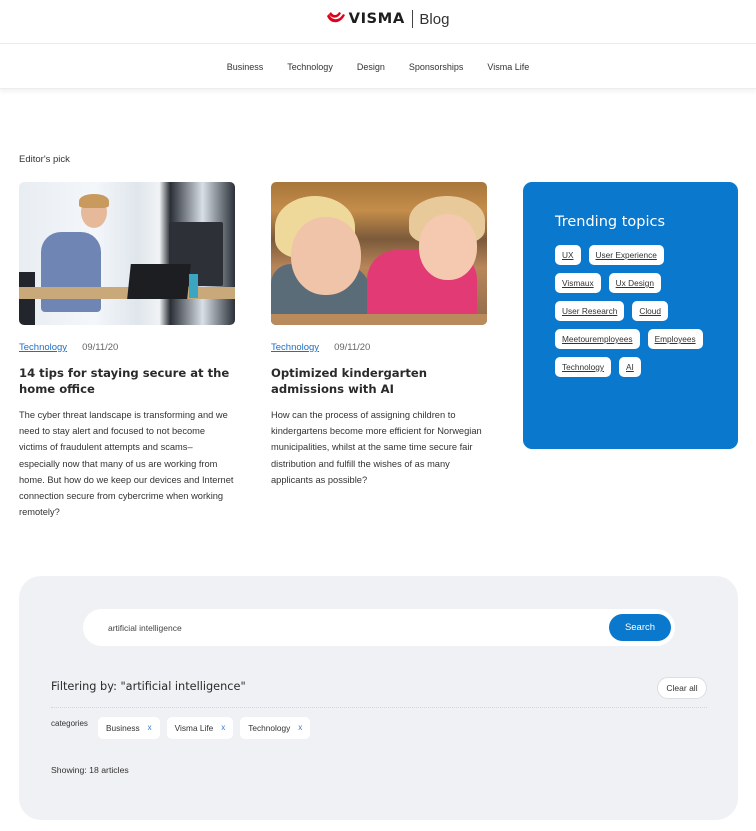  What do you see at coordinates (583, 367) in the screenshot?
I see `tag-technology: Technology` at bounding box center [583, 367].